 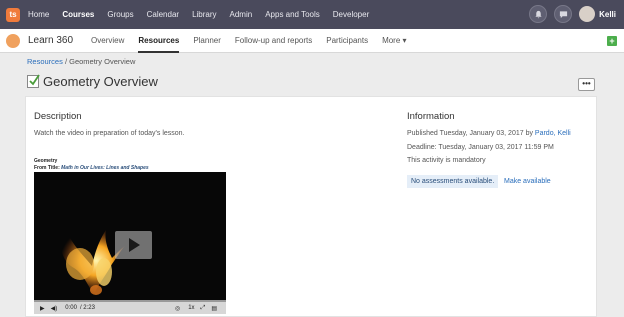 I want to click on chevron-down-icon: ▾, so click(x=404, y=40).